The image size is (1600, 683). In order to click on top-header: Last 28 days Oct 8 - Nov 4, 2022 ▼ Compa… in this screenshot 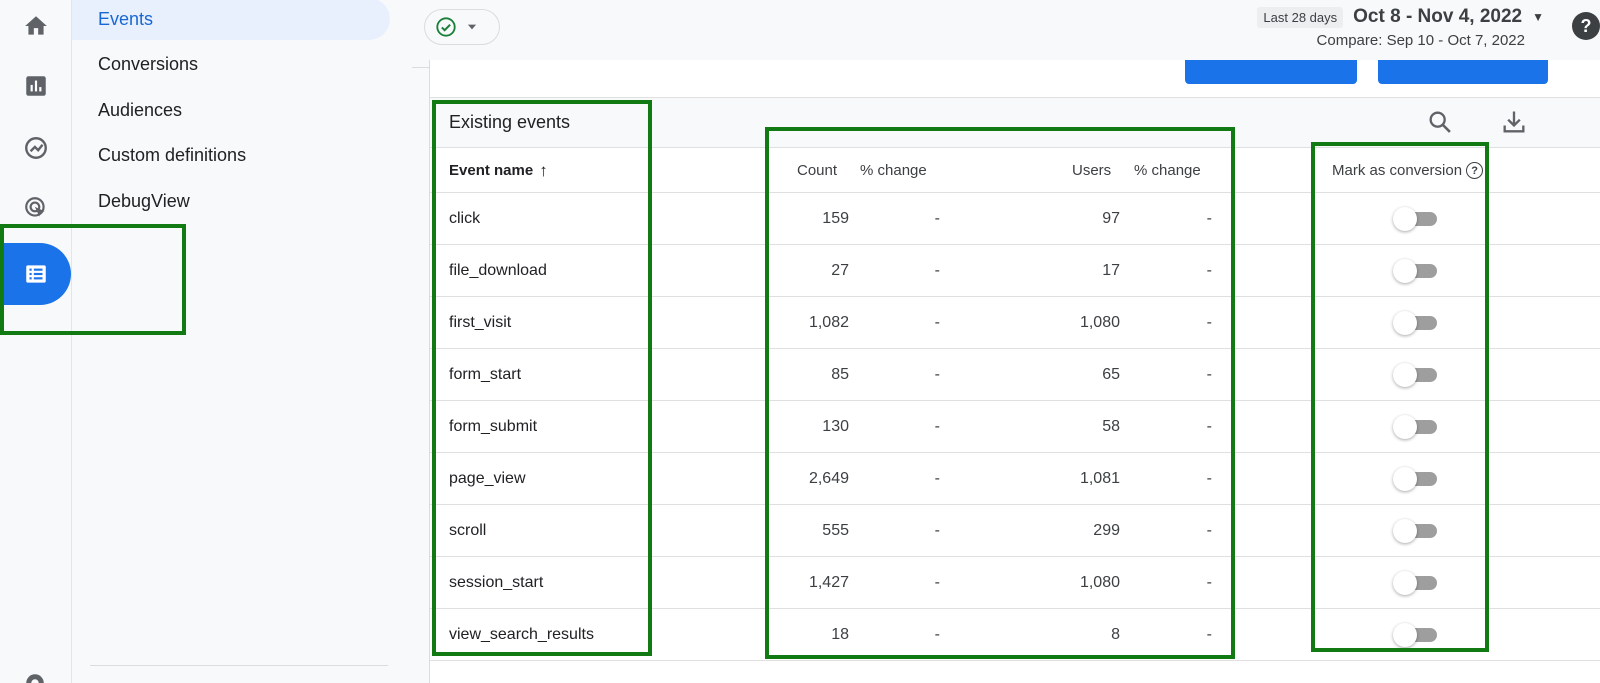, I will do `click(1006, 34)`.